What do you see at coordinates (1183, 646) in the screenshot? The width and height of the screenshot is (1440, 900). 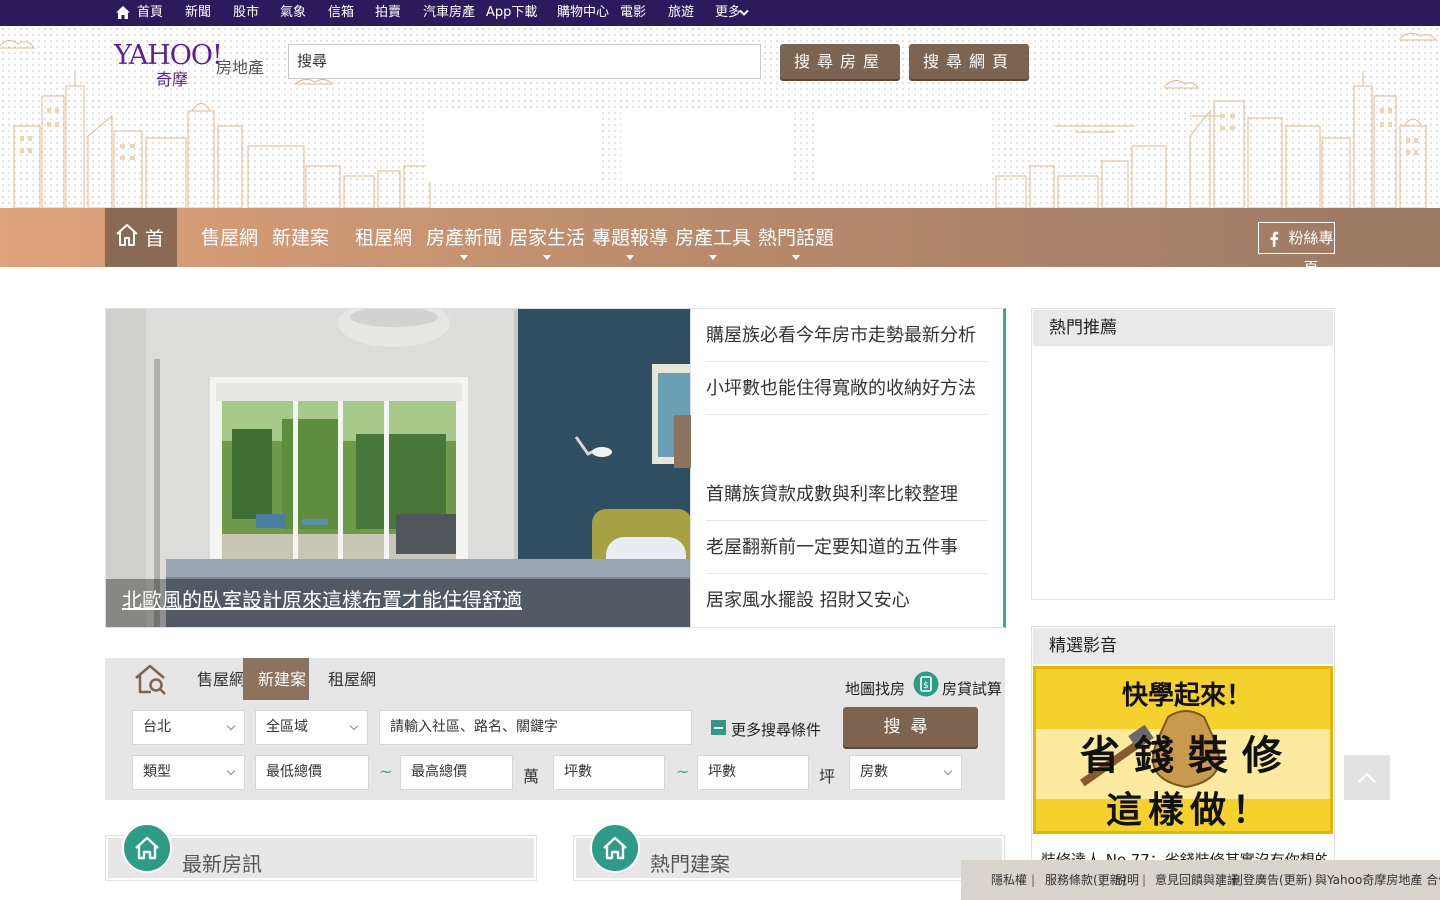 I see `sidebar-video-title: 精選影音` at bounding box center [1183, 646].